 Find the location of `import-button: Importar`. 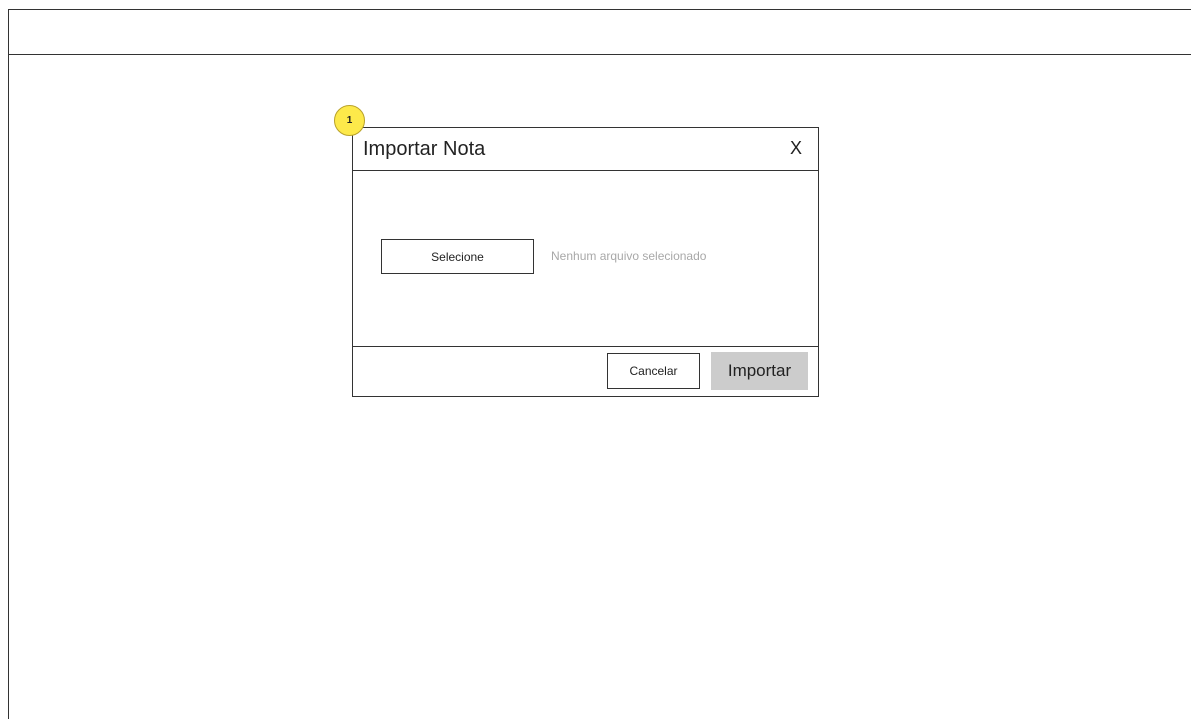

import-button: Importar is located at coordinates (759, 371).